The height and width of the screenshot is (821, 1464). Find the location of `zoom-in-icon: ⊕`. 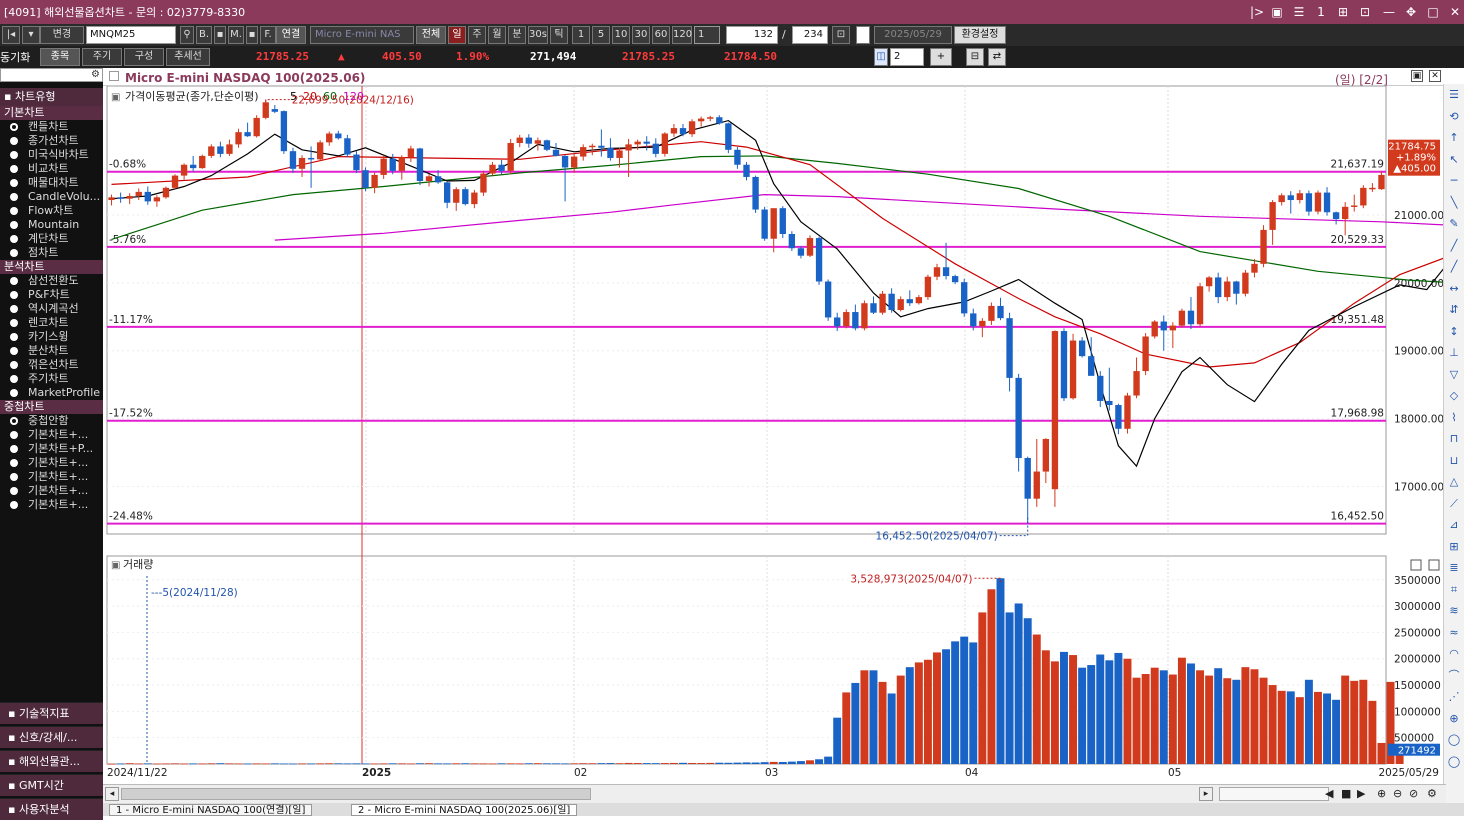

zoom-in-icon: ⊕ is located at coordinates (1381, 793).